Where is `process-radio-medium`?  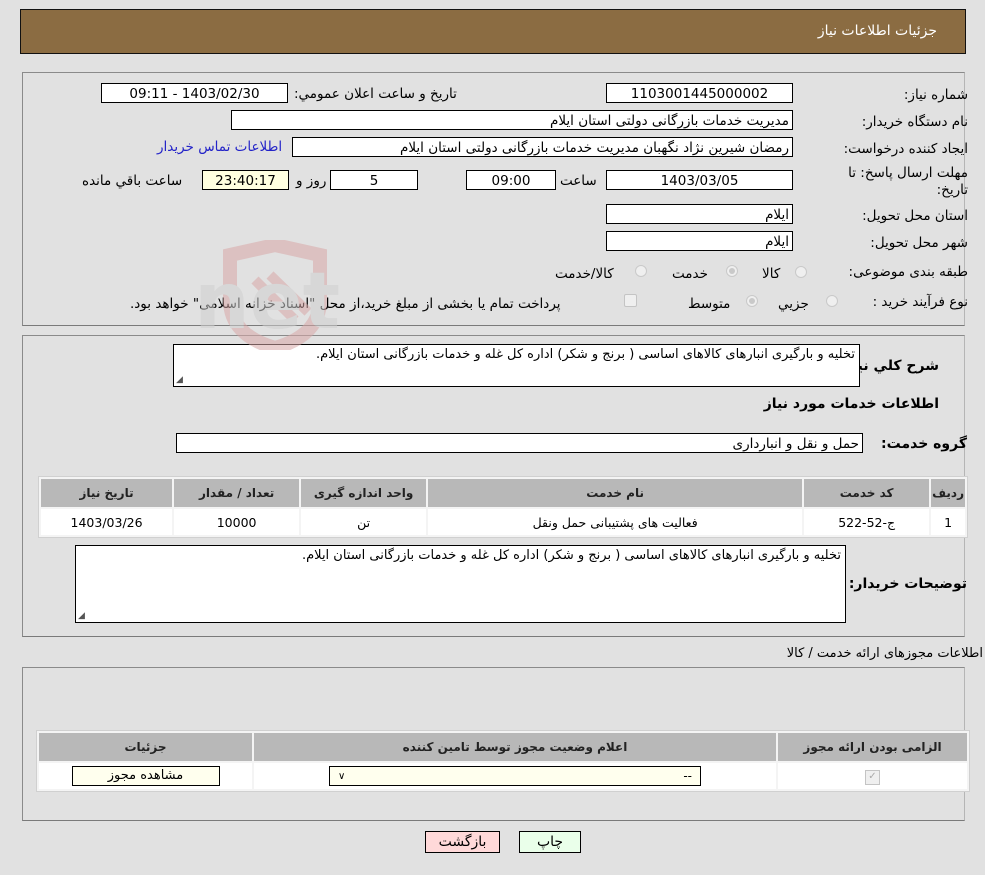 process-radio-medium is located at coordinates (752, 301).